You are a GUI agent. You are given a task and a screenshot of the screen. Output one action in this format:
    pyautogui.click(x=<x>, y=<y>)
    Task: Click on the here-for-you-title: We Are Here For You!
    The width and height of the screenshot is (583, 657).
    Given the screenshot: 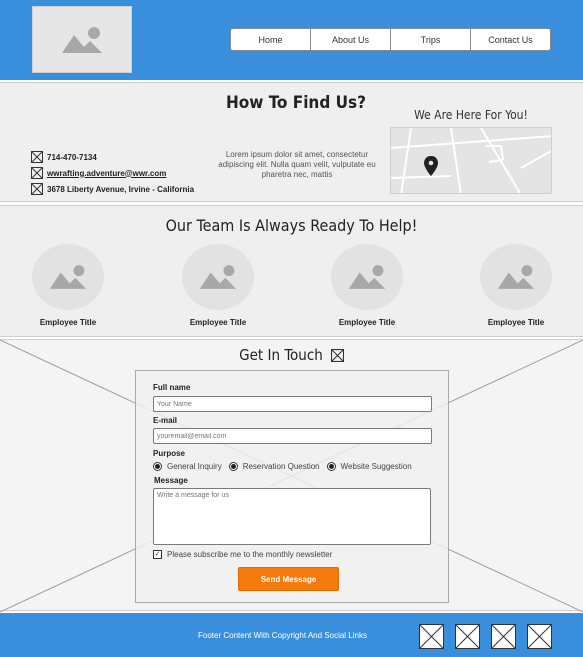 What is the action you would take?
    pyautogui.click(x=471, y=115)
    